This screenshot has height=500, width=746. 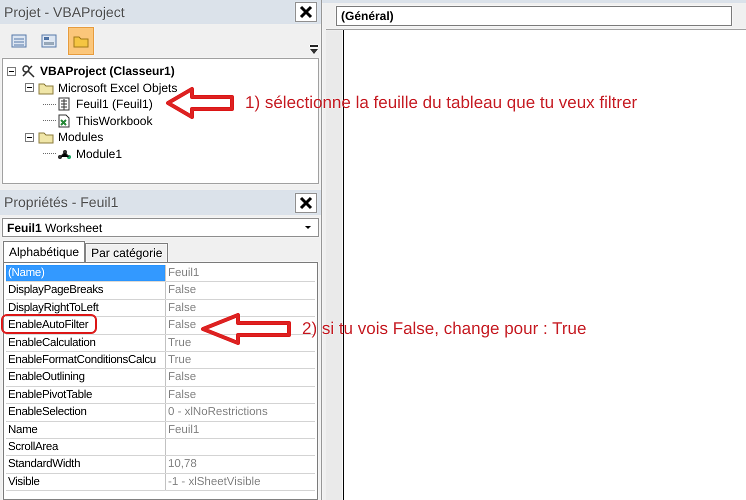 I want to click on tree-item: Module1, so click(x=99, y=153).